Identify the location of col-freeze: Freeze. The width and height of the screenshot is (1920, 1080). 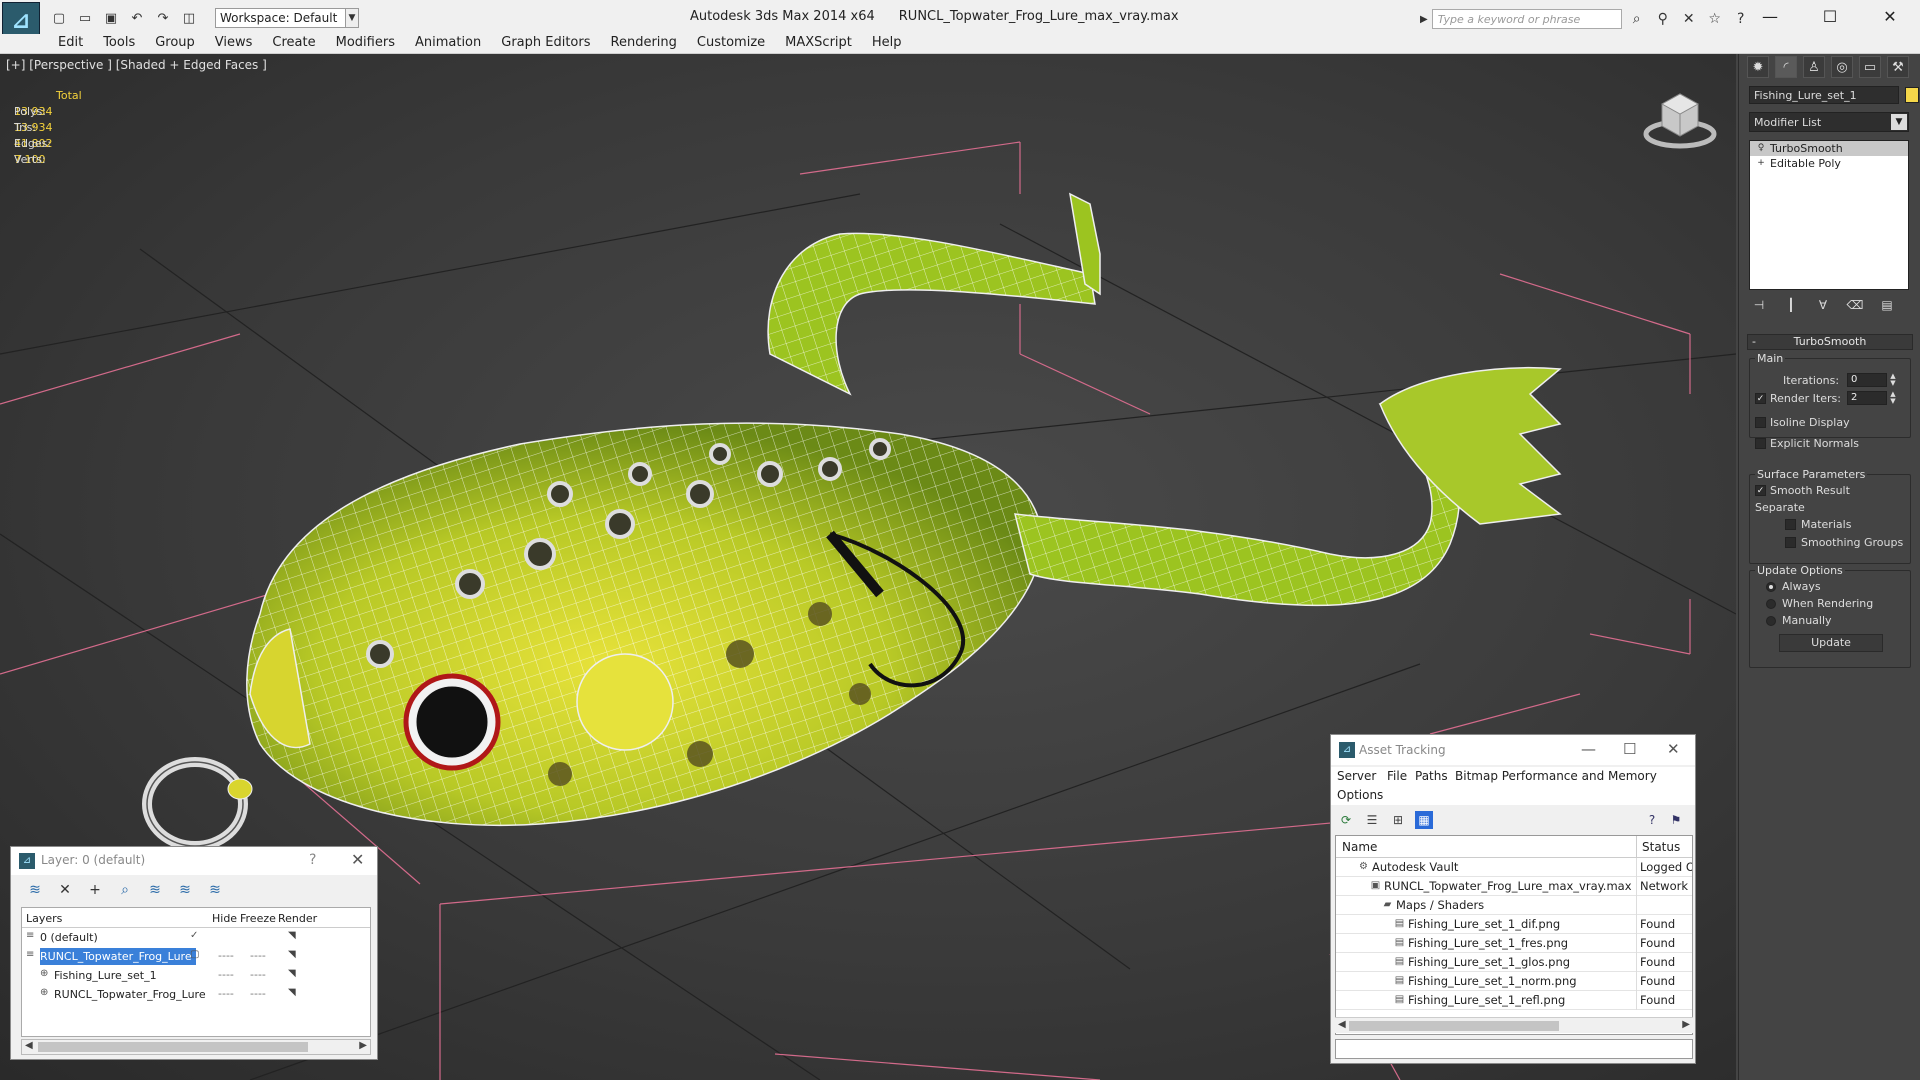
(258, 918).